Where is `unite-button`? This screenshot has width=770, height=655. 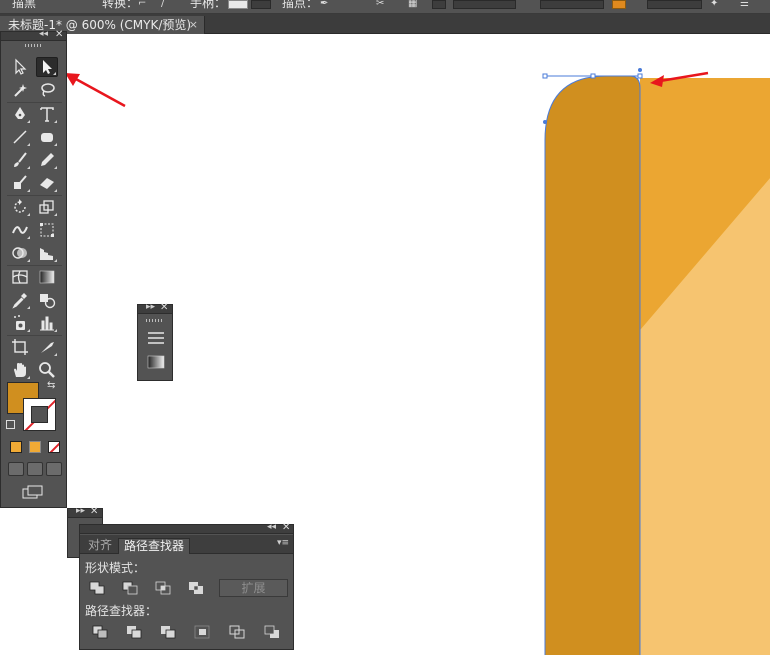 unite-button is located at coordinates (97, 588).